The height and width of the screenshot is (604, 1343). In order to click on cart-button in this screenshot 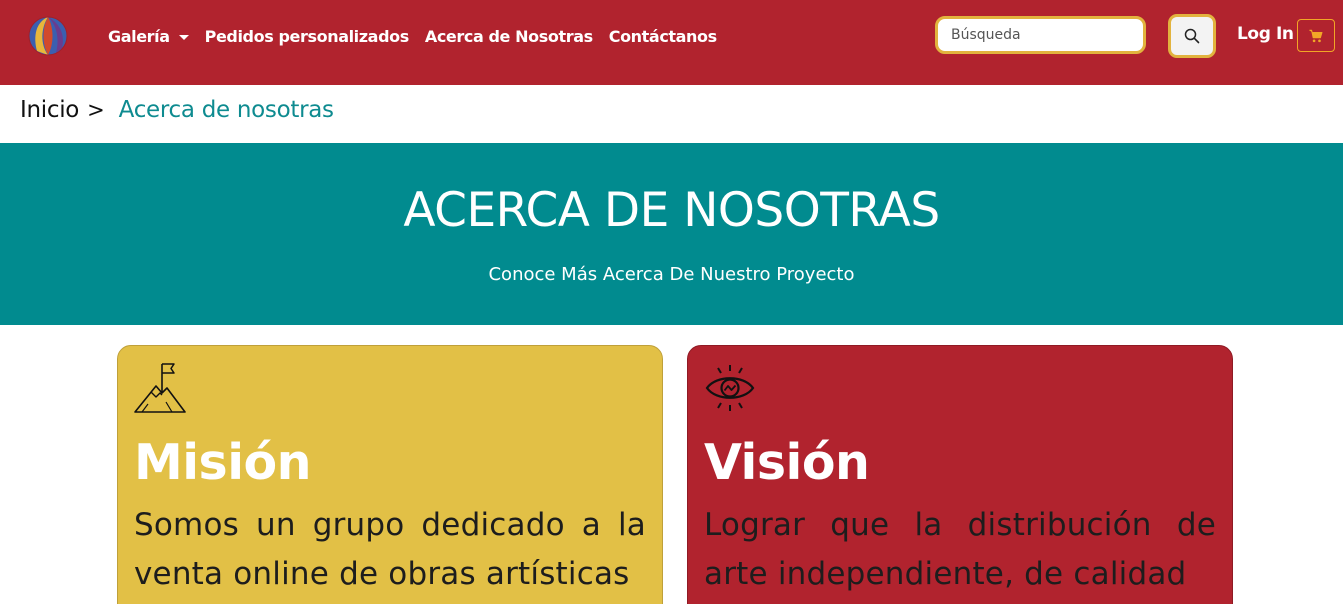, I will do `click(1316, 35)`.